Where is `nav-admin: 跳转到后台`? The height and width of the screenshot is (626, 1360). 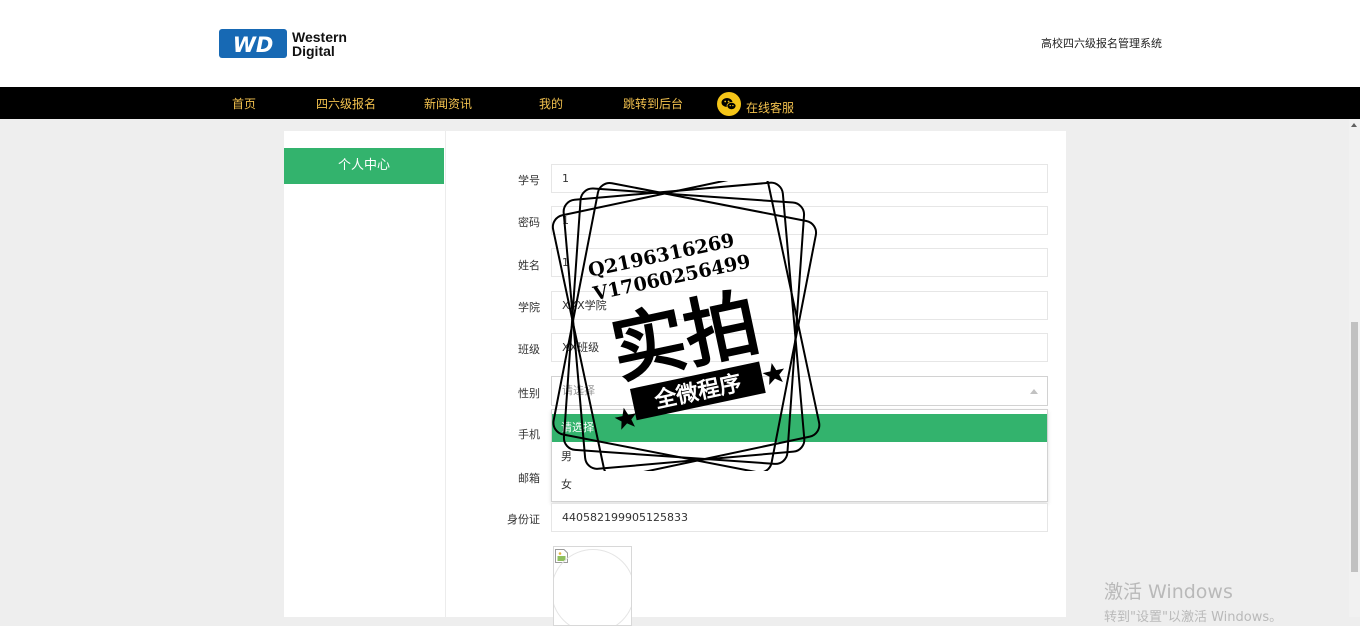
nav-admin: 跳转到后台 is located at coordinates (653, 103).